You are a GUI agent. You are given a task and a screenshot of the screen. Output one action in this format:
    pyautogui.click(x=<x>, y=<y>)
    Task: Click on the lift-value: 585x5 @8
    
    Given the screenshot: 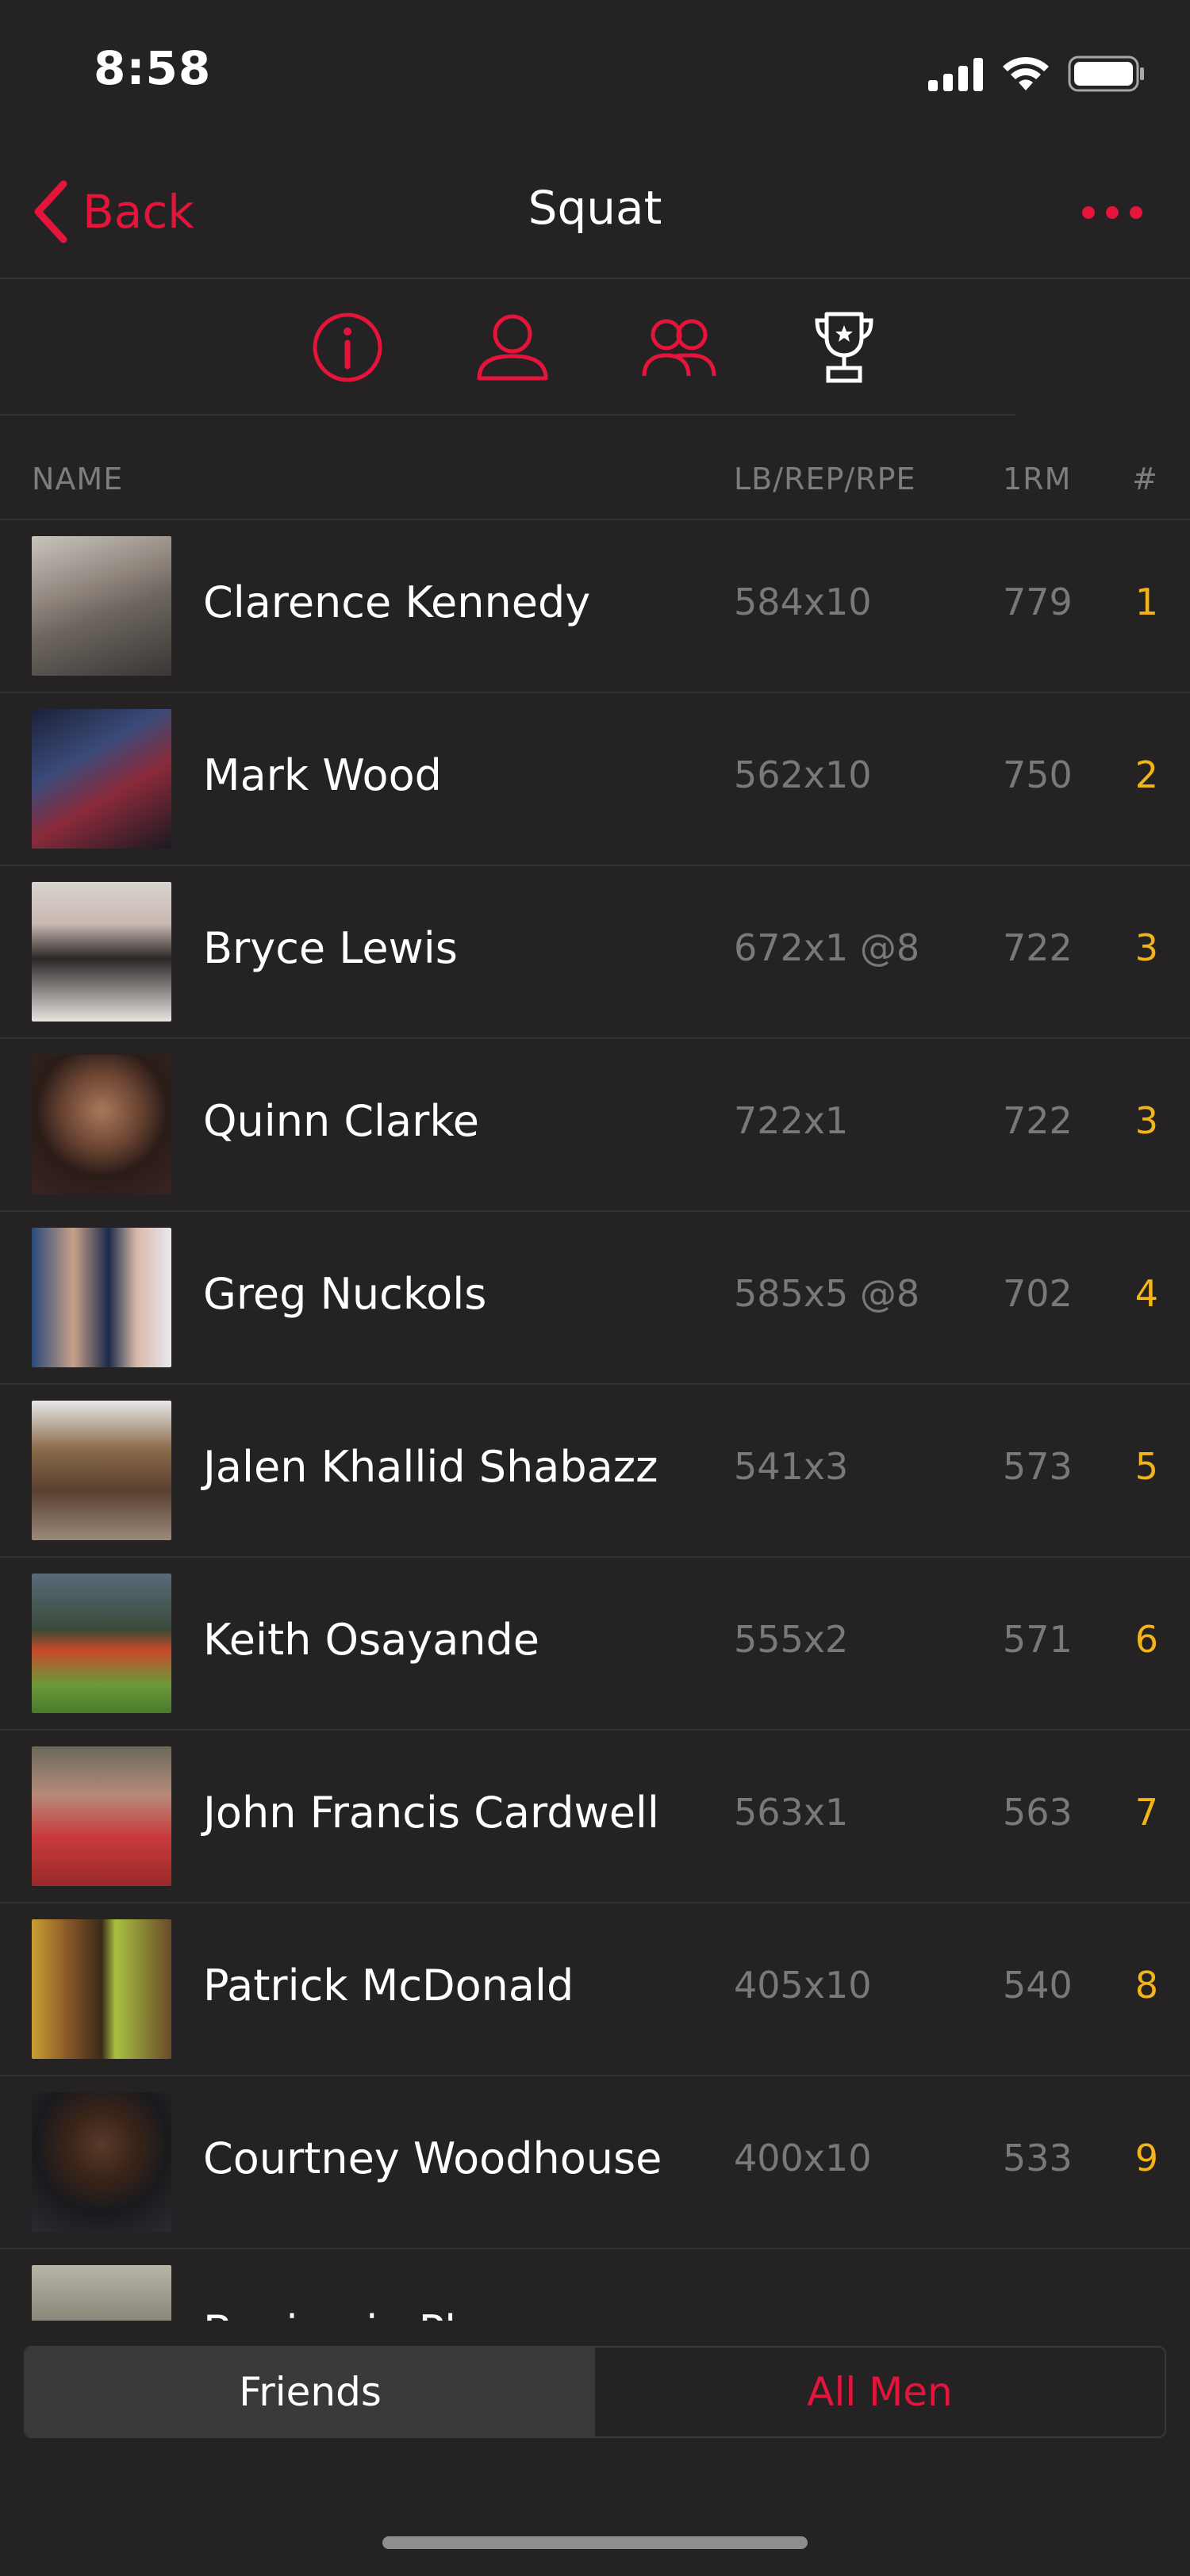 What is the action you would take?
    pyautogui.click(x=827, y=1294)
    